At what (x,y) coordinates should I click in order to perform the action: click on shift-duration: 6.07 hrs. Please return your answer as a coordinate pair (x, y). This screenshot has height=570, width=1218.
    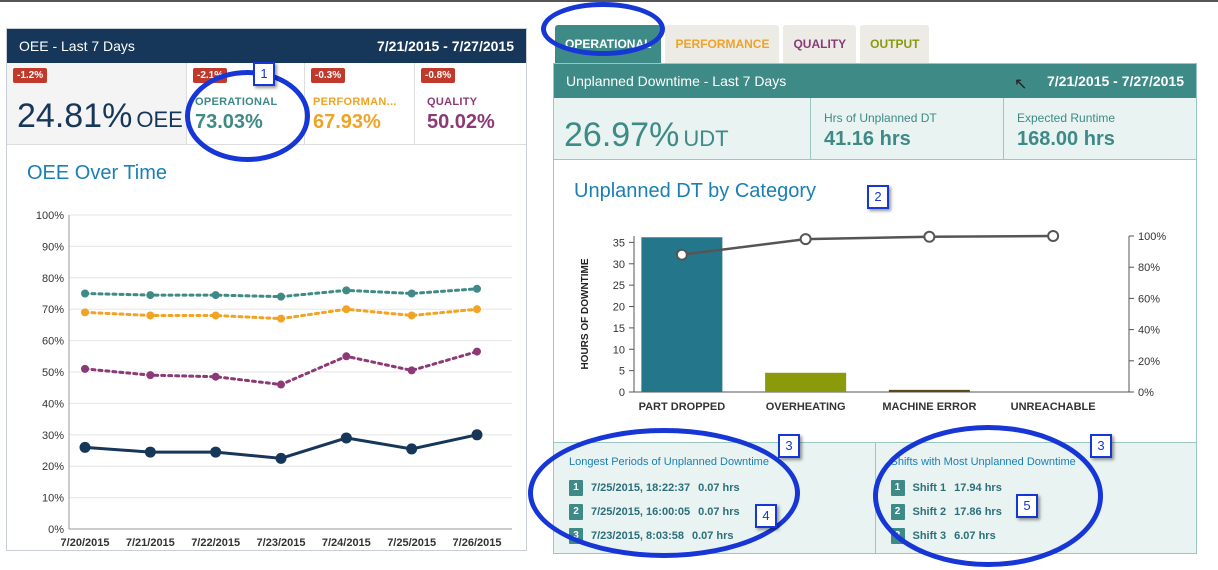
    Looking at the image, I should click on (975, 536).